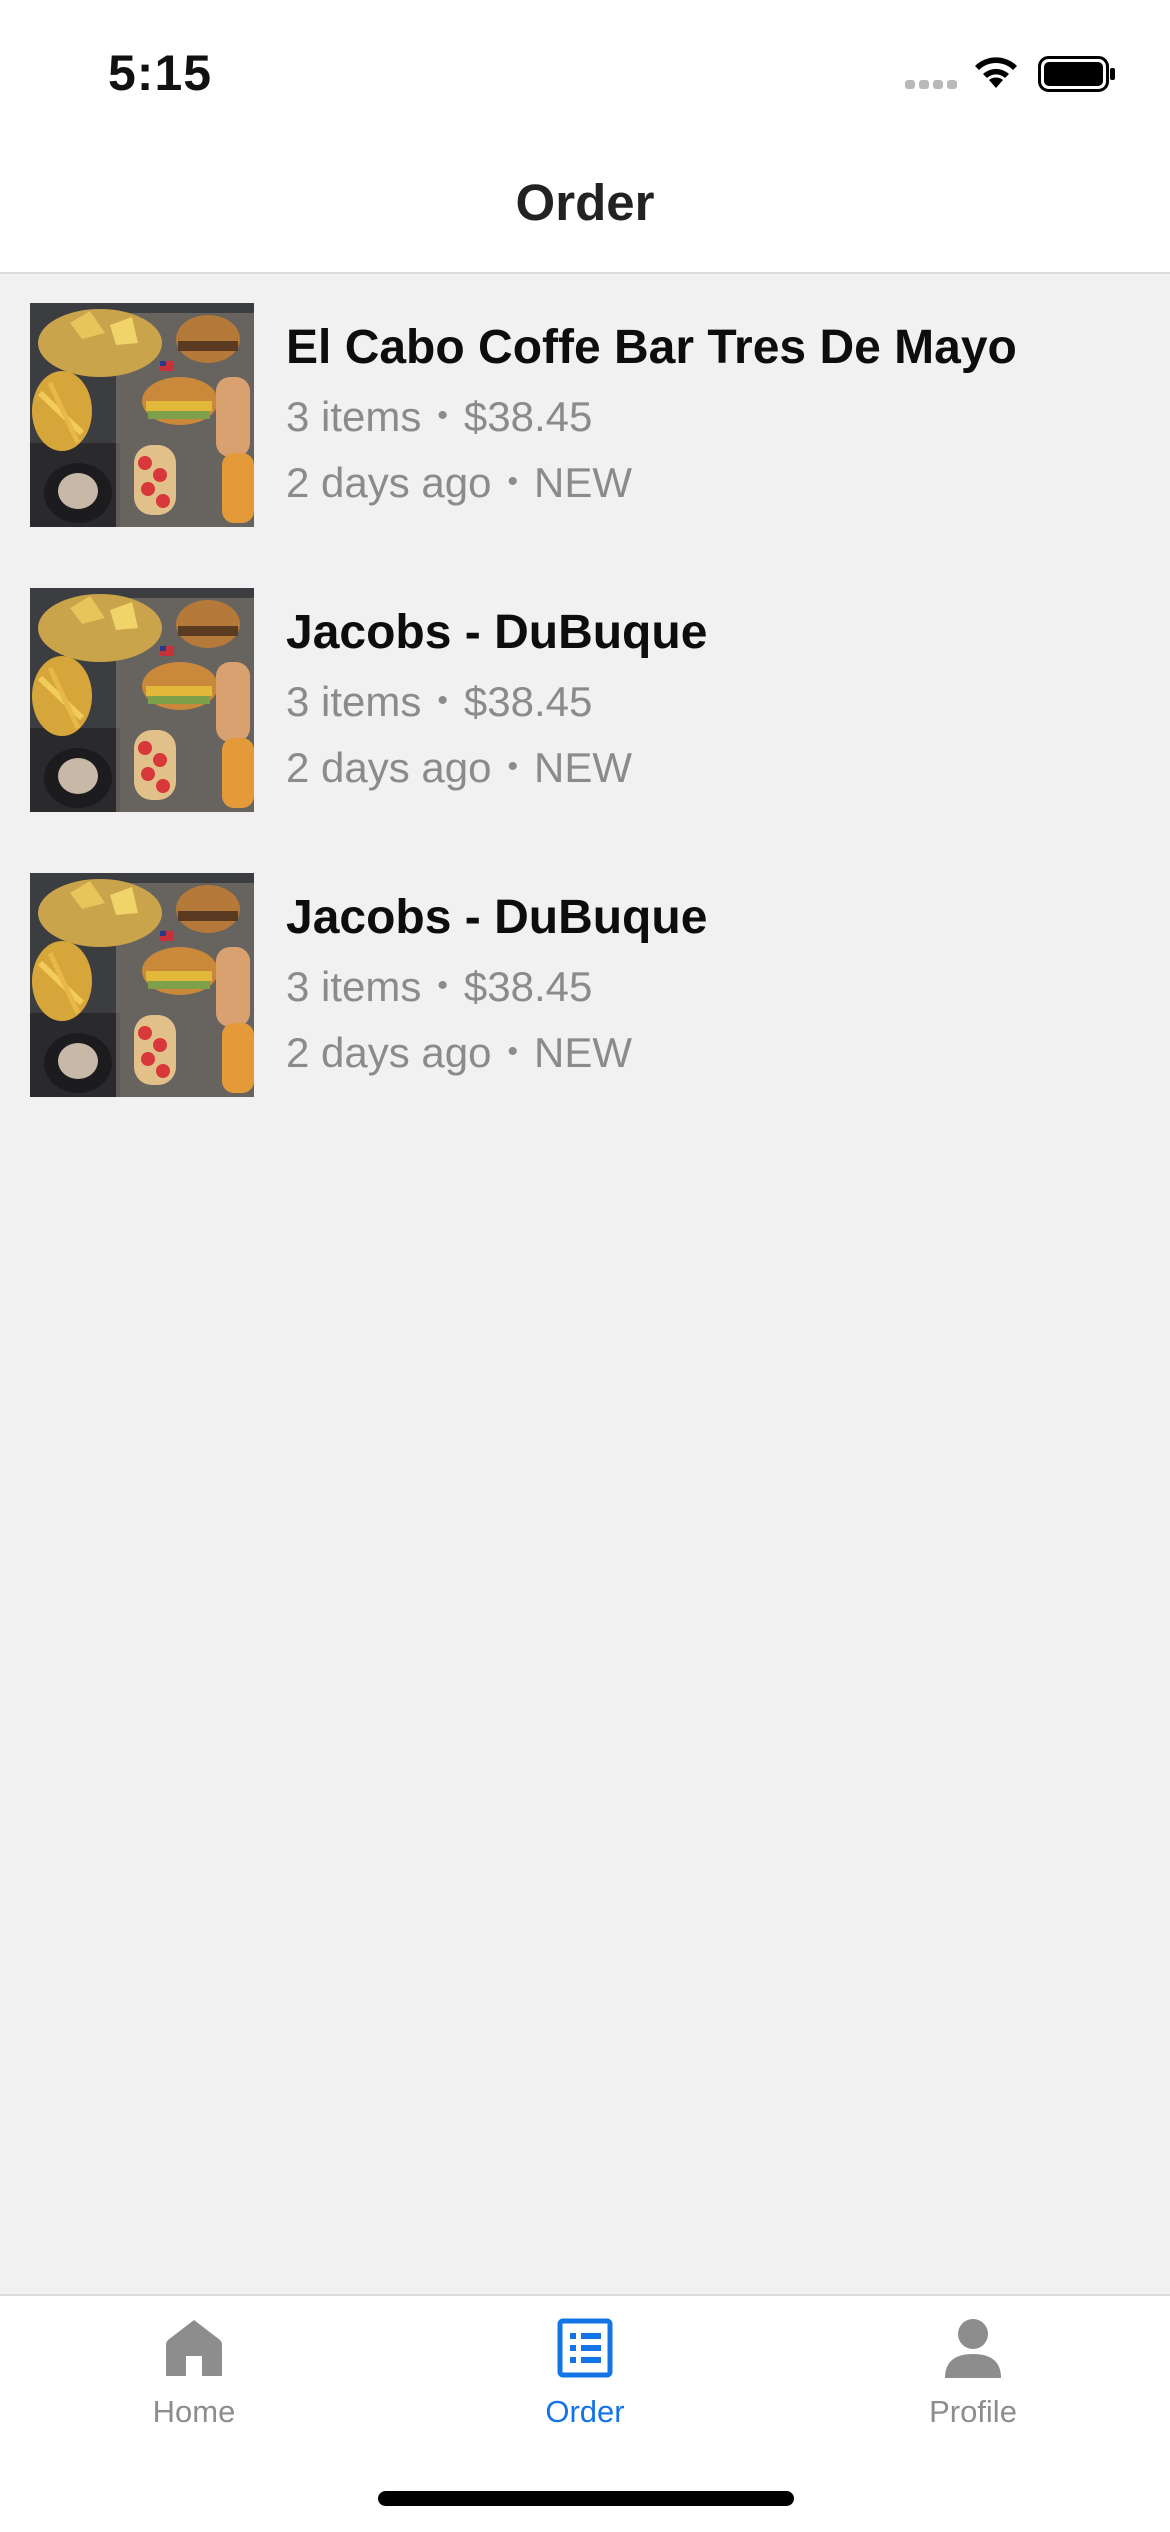 This screenshot has width=1170, height=2532. I want to click on list-icon, so click(585, 2348).